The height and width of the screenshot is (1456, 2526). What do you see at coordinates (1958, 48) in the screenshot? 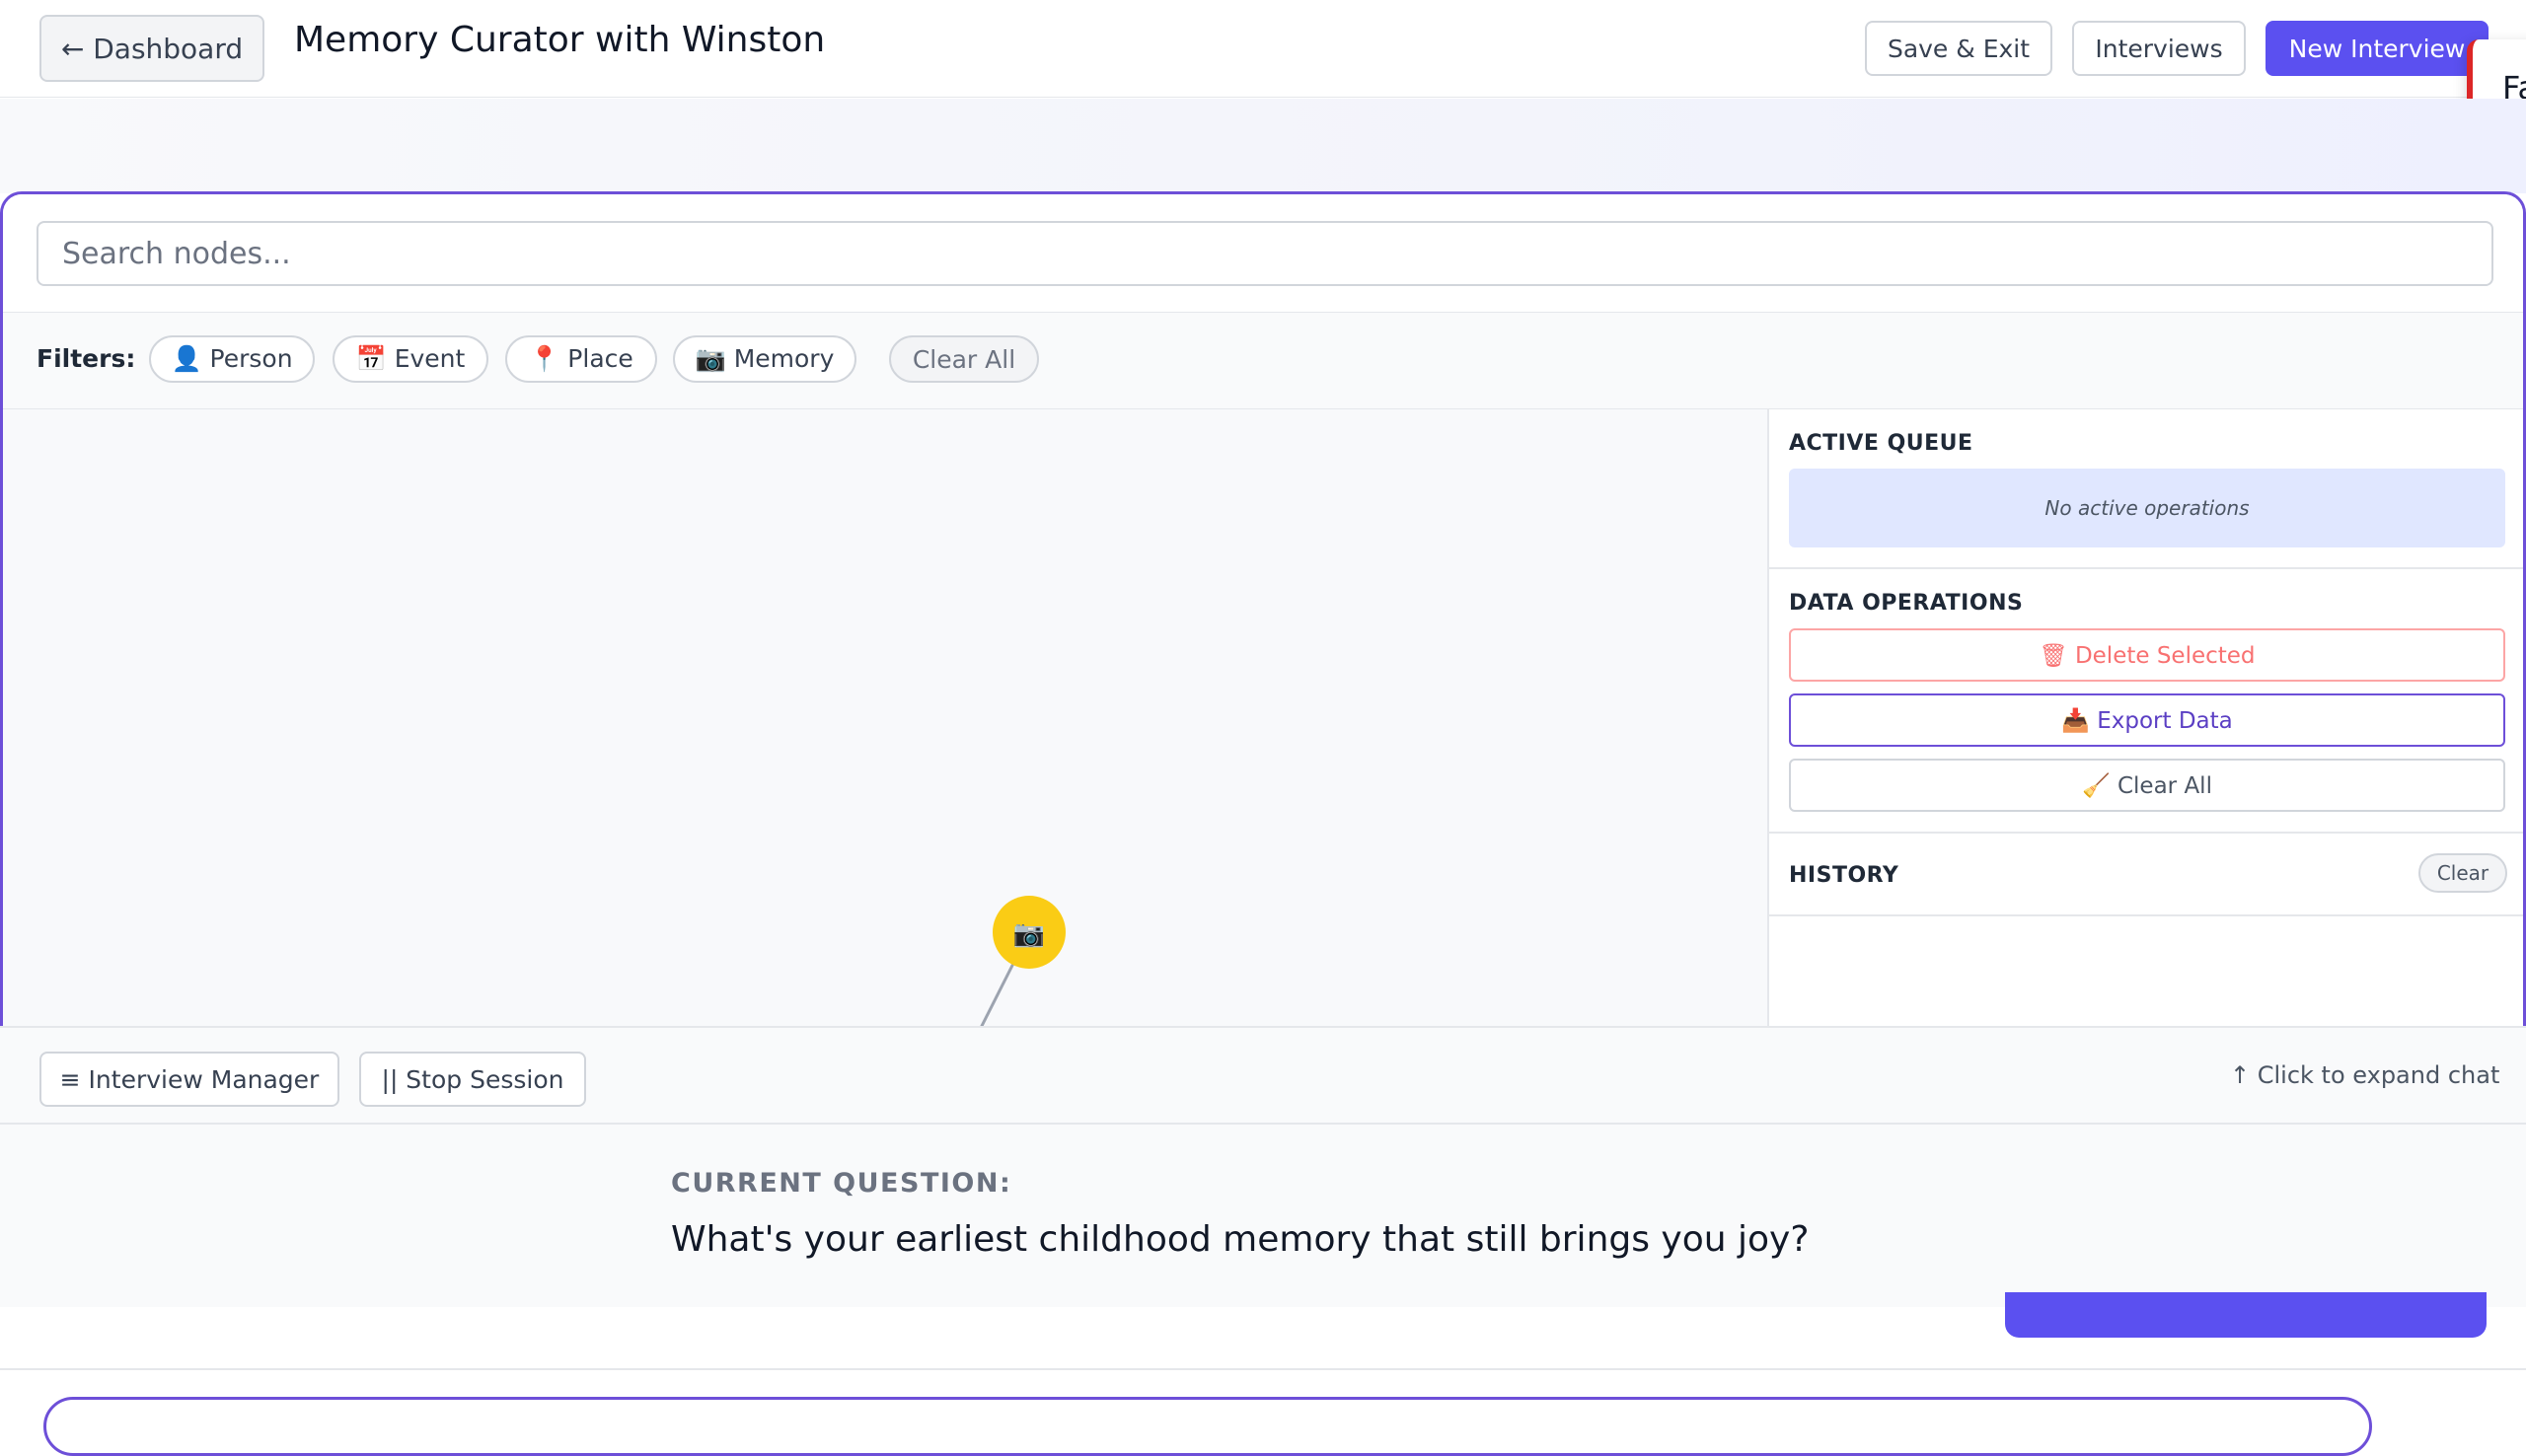
I see `save-exit-button: Save & Exit` at bounding box center [1958, 48].